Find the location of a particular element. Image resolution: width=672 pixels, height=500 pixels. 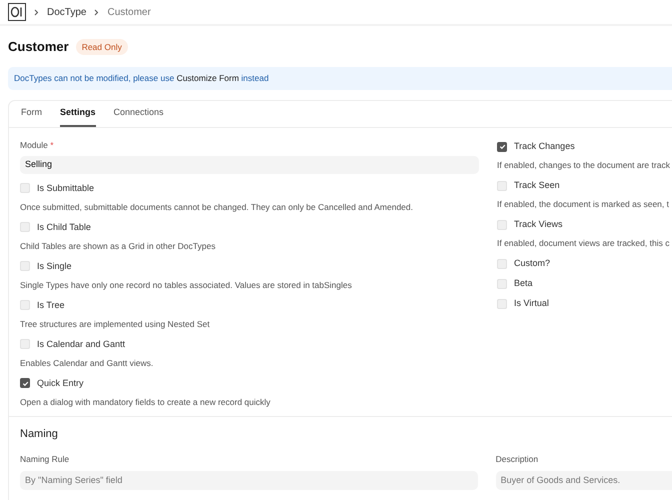

checkbox-label: Is Tree is located at coordinates (51, 305).